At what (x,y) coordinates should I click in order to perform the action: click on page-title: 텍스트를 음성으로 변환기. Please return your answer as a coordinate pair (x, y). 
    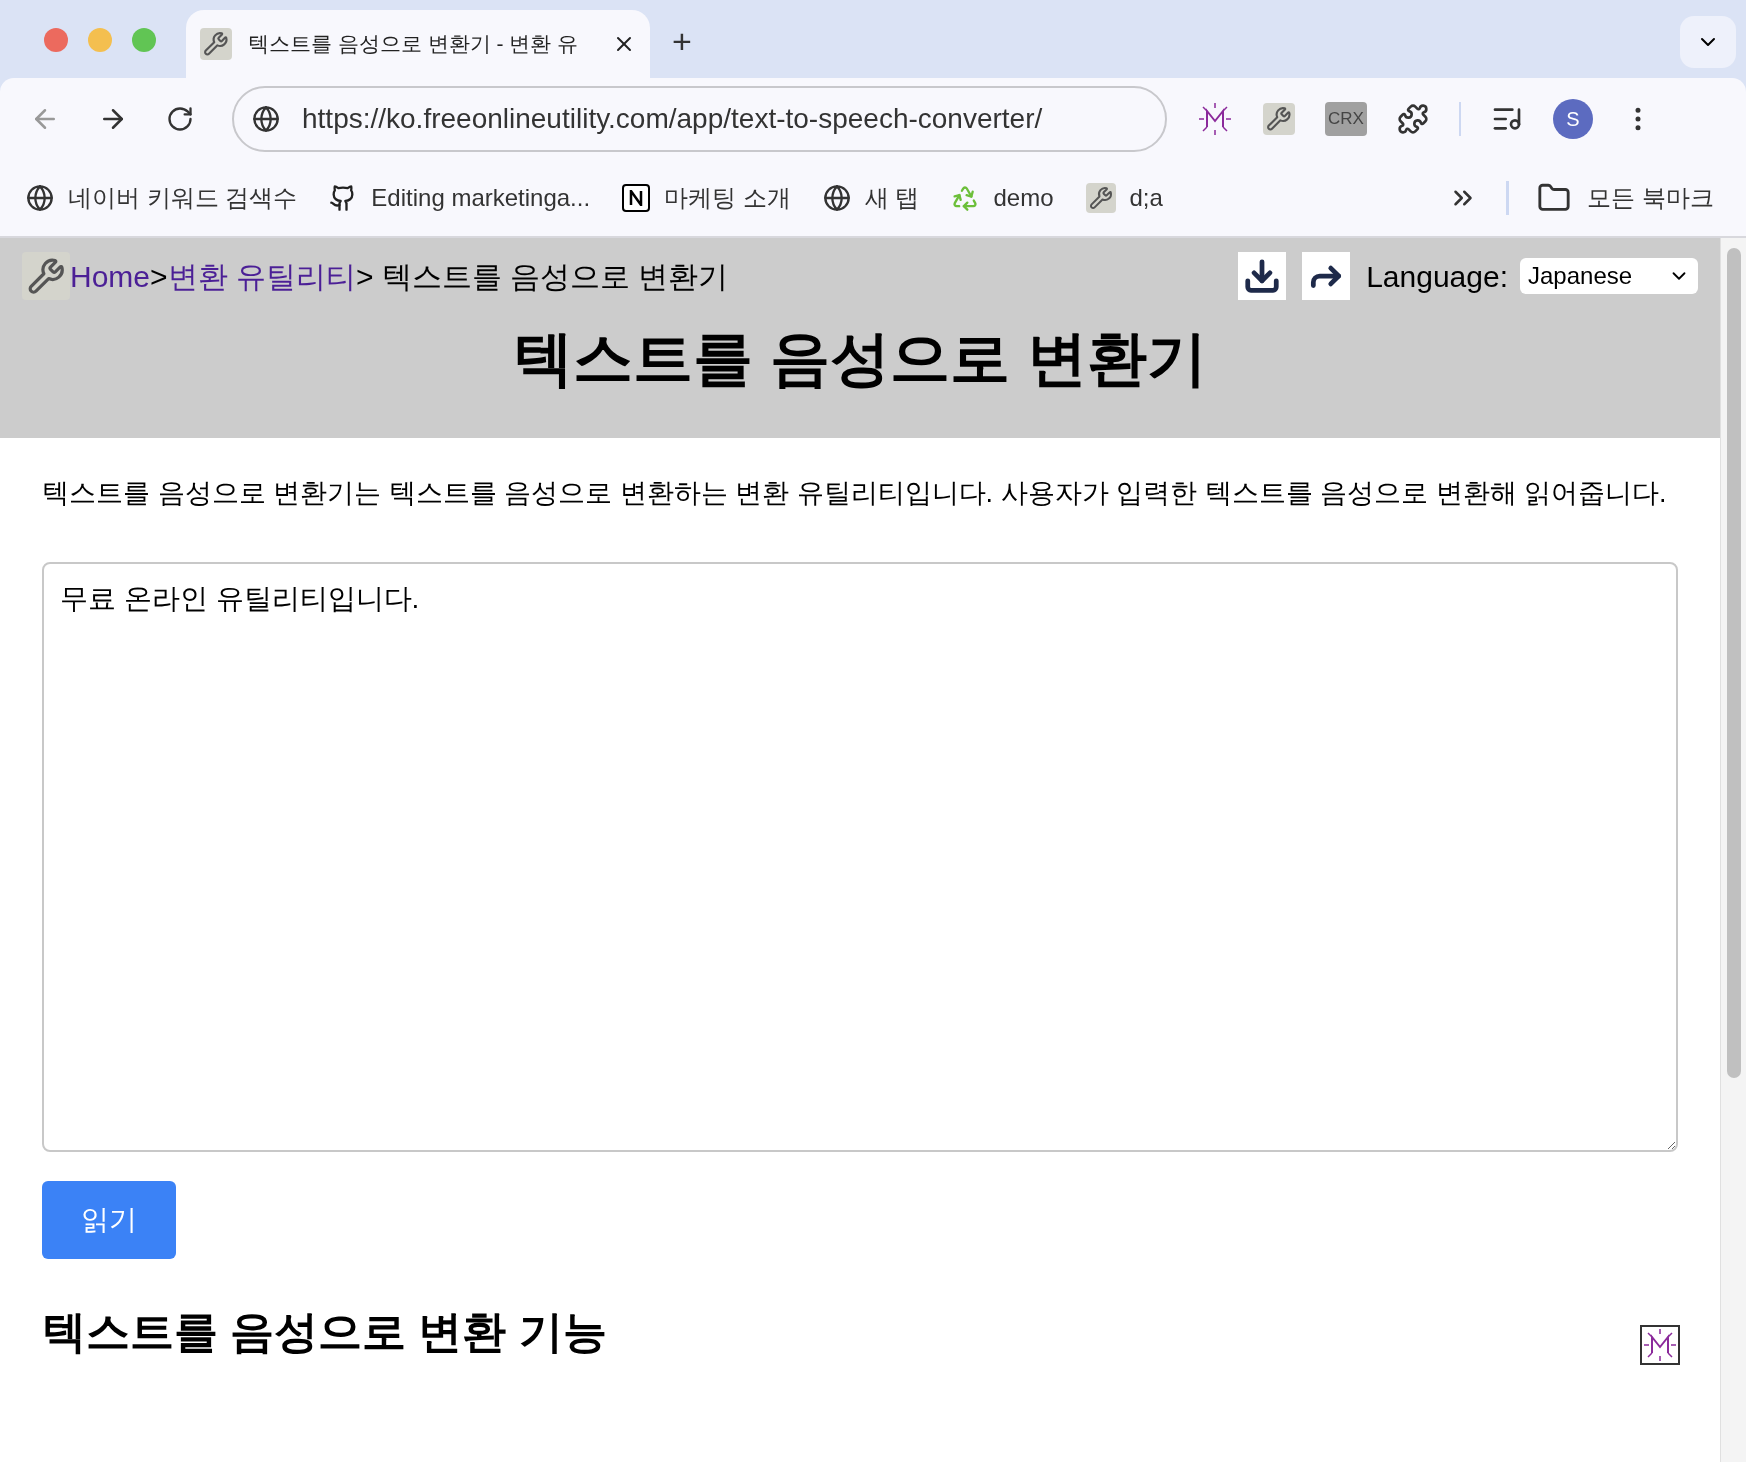
    Looking at the image, I should click on (860, 359).